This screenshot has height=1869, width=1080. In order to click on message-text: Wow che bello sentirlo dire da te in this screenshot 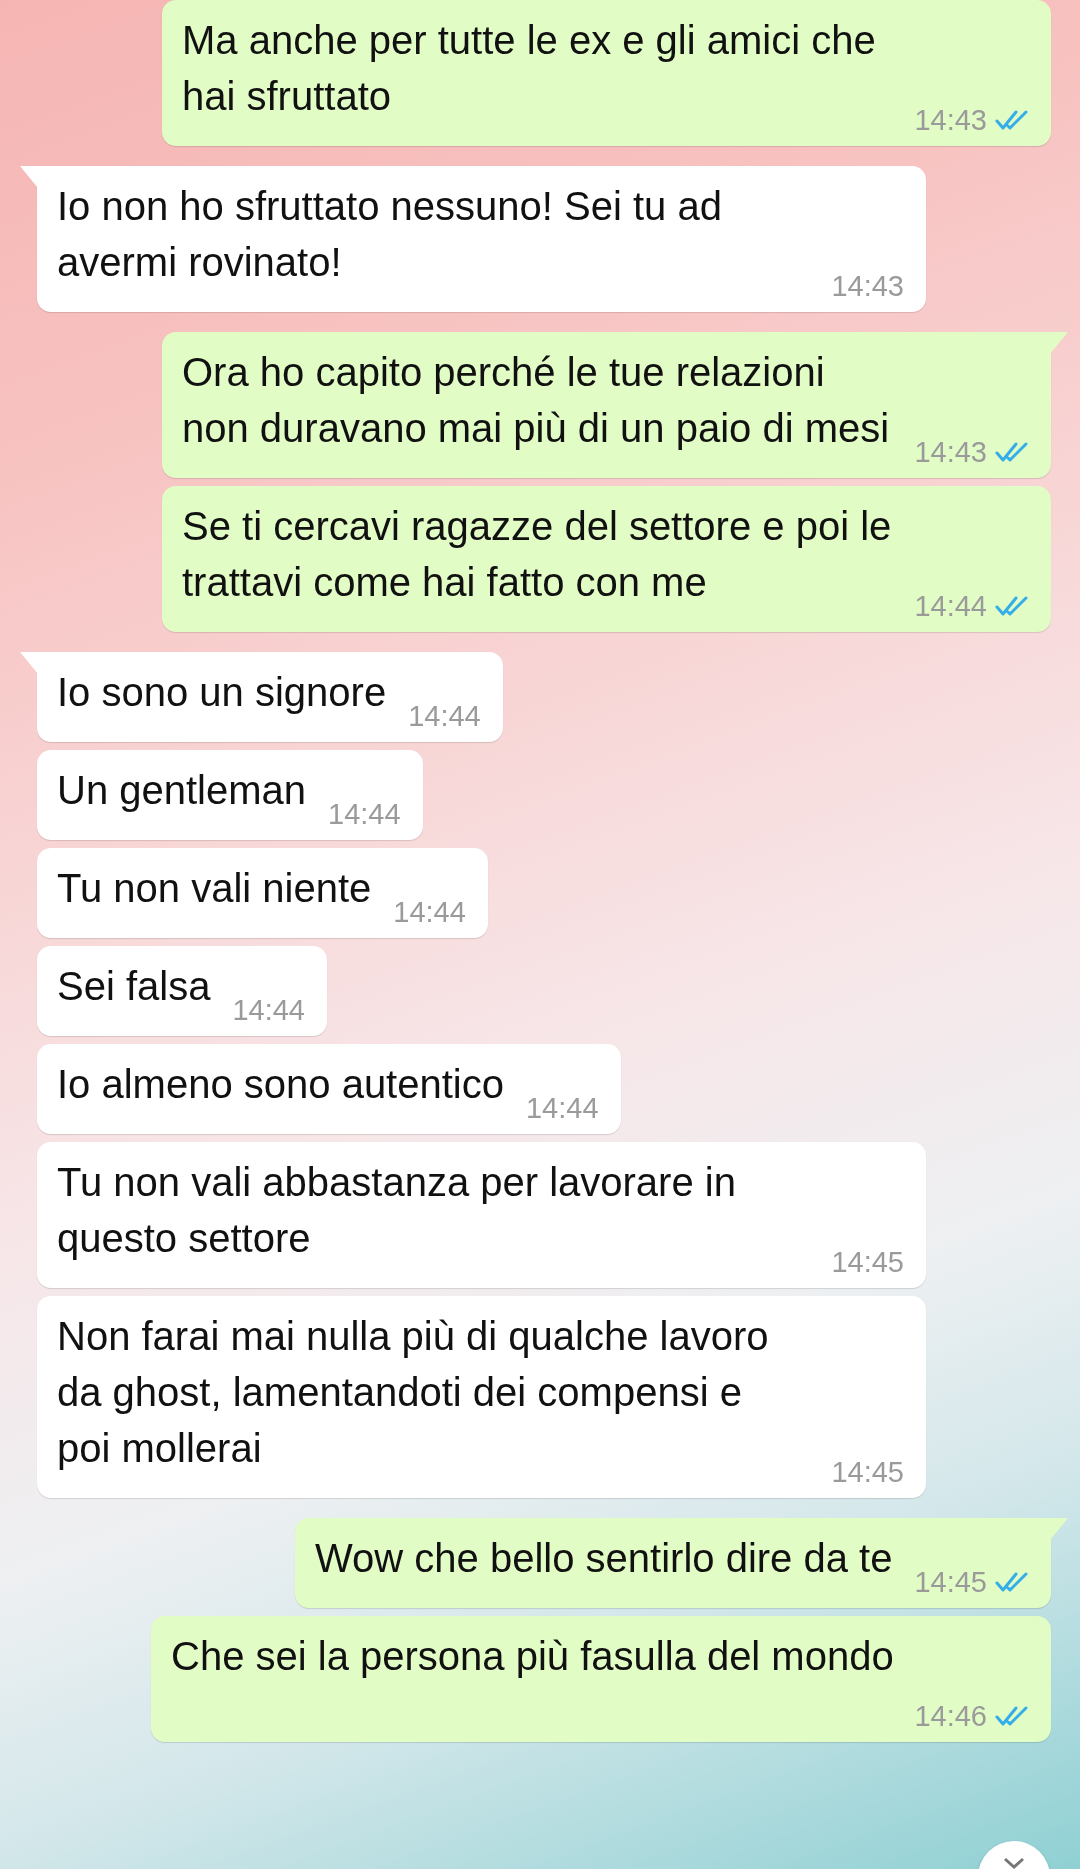, I will do `click(604, 1558)`.